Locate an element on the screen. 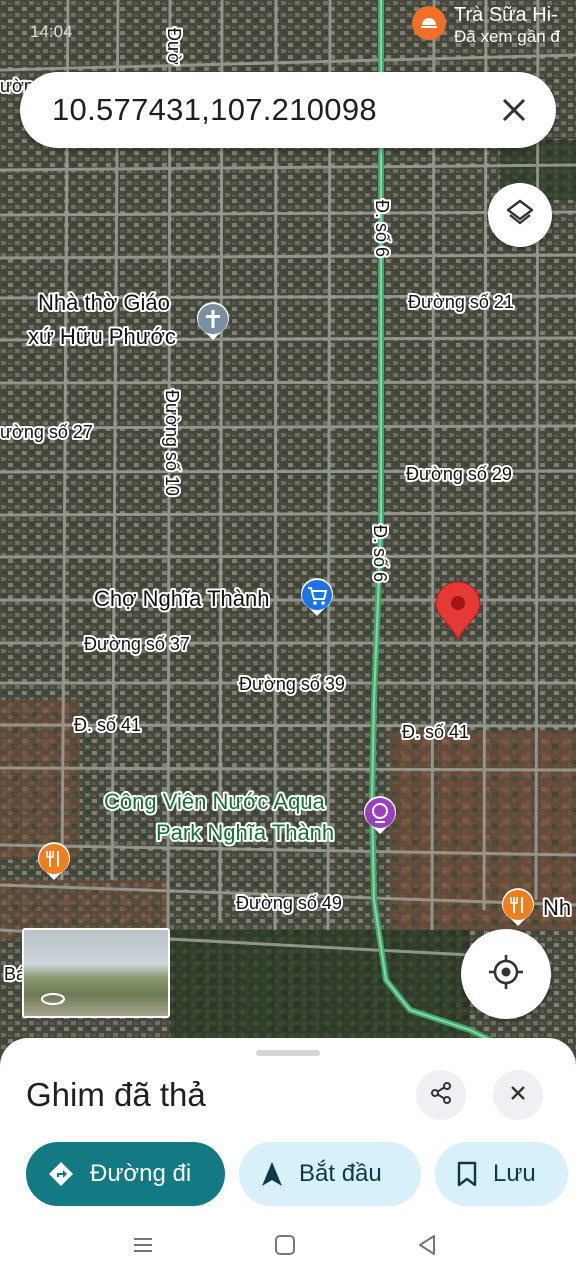 The image size is (576, 1280). street-view-thumbnail is located at coordinates (96, 973).